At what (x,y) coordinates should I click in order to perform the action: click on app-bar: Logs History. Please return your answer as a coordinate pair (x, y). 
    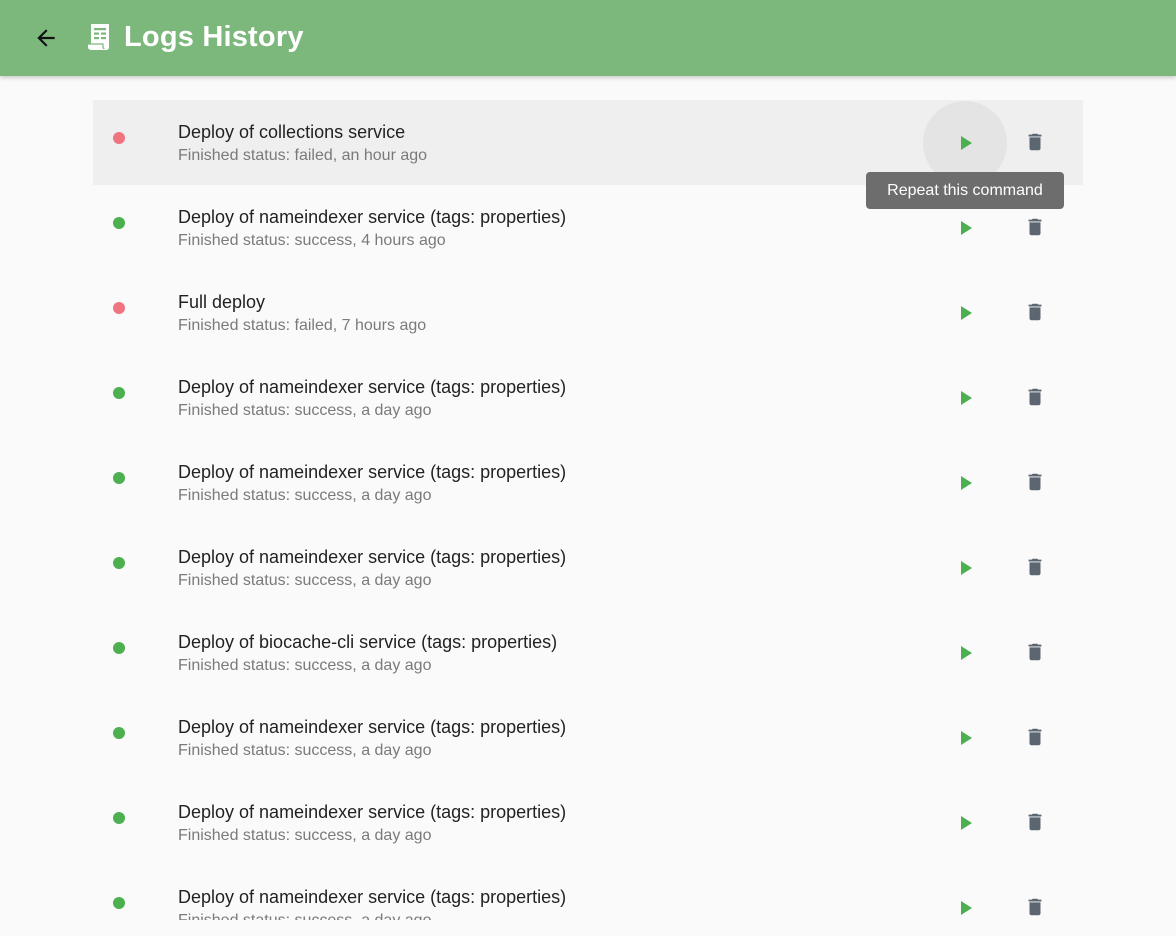
    Looking at the image, I should click on (588, 38).